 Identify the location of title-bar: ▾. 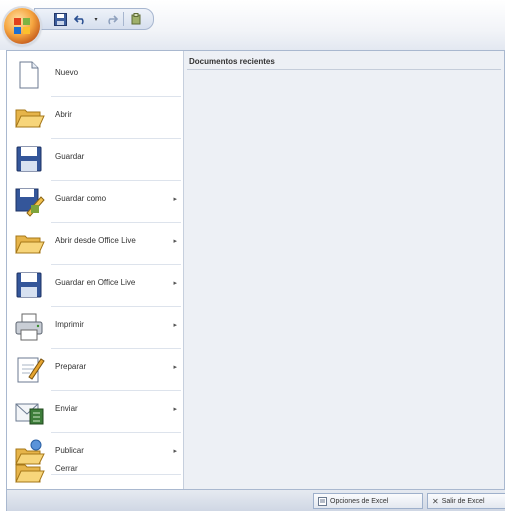
(252, 25).